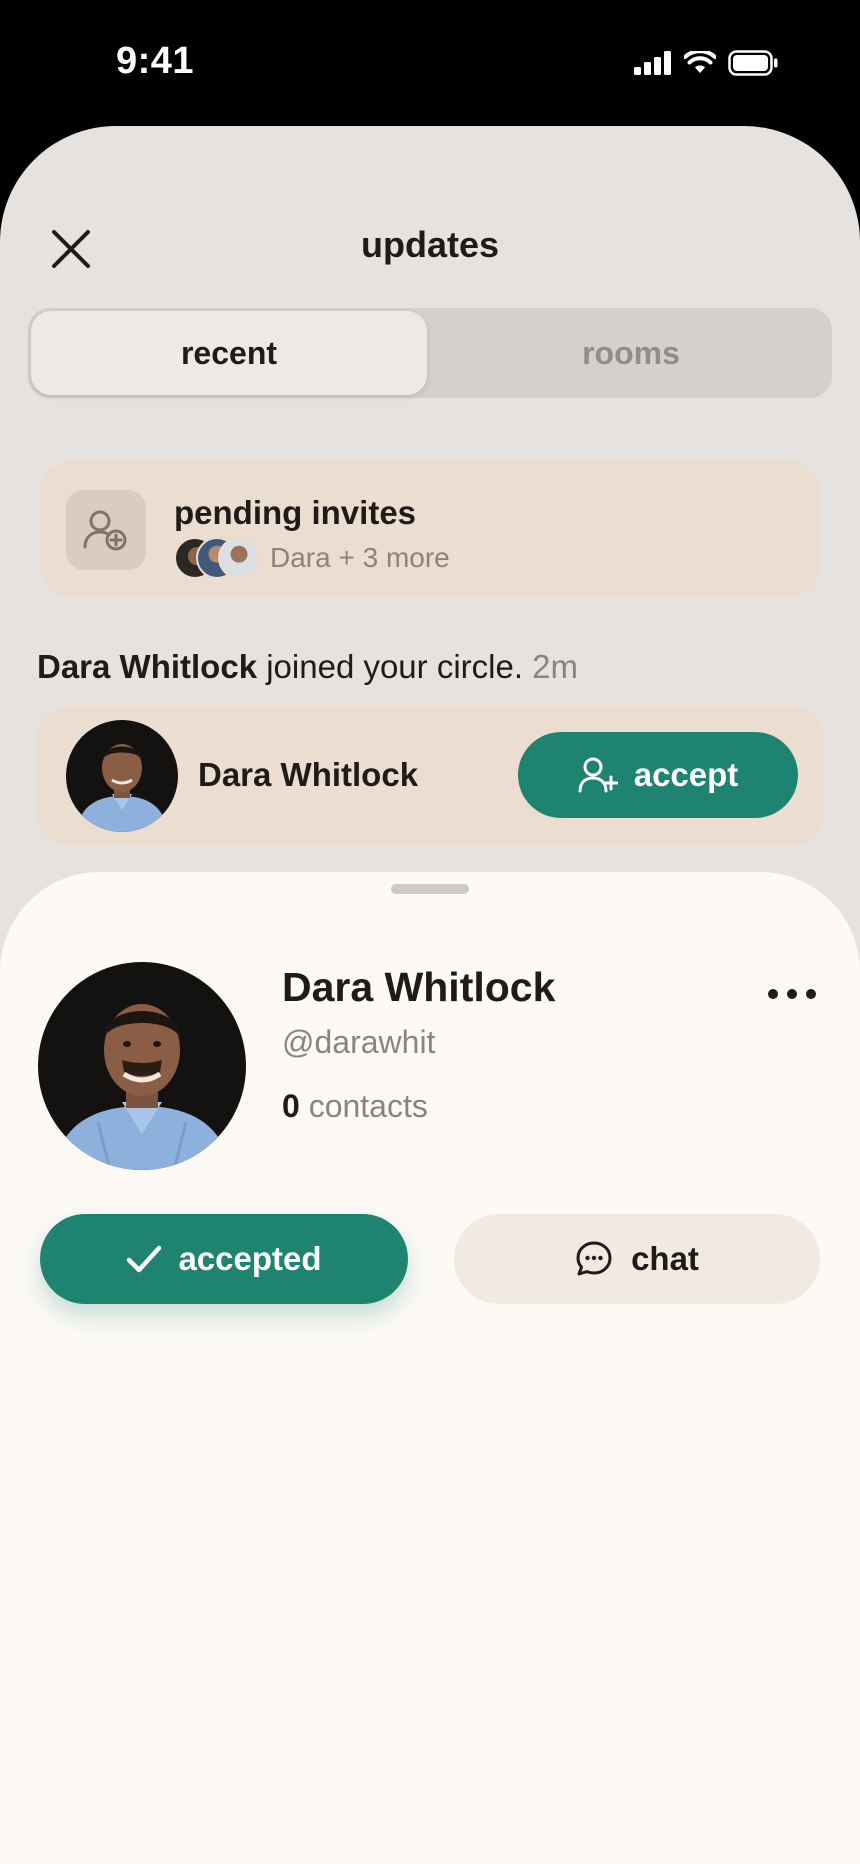  I want to click on page-title: updates, so click(430, 244).